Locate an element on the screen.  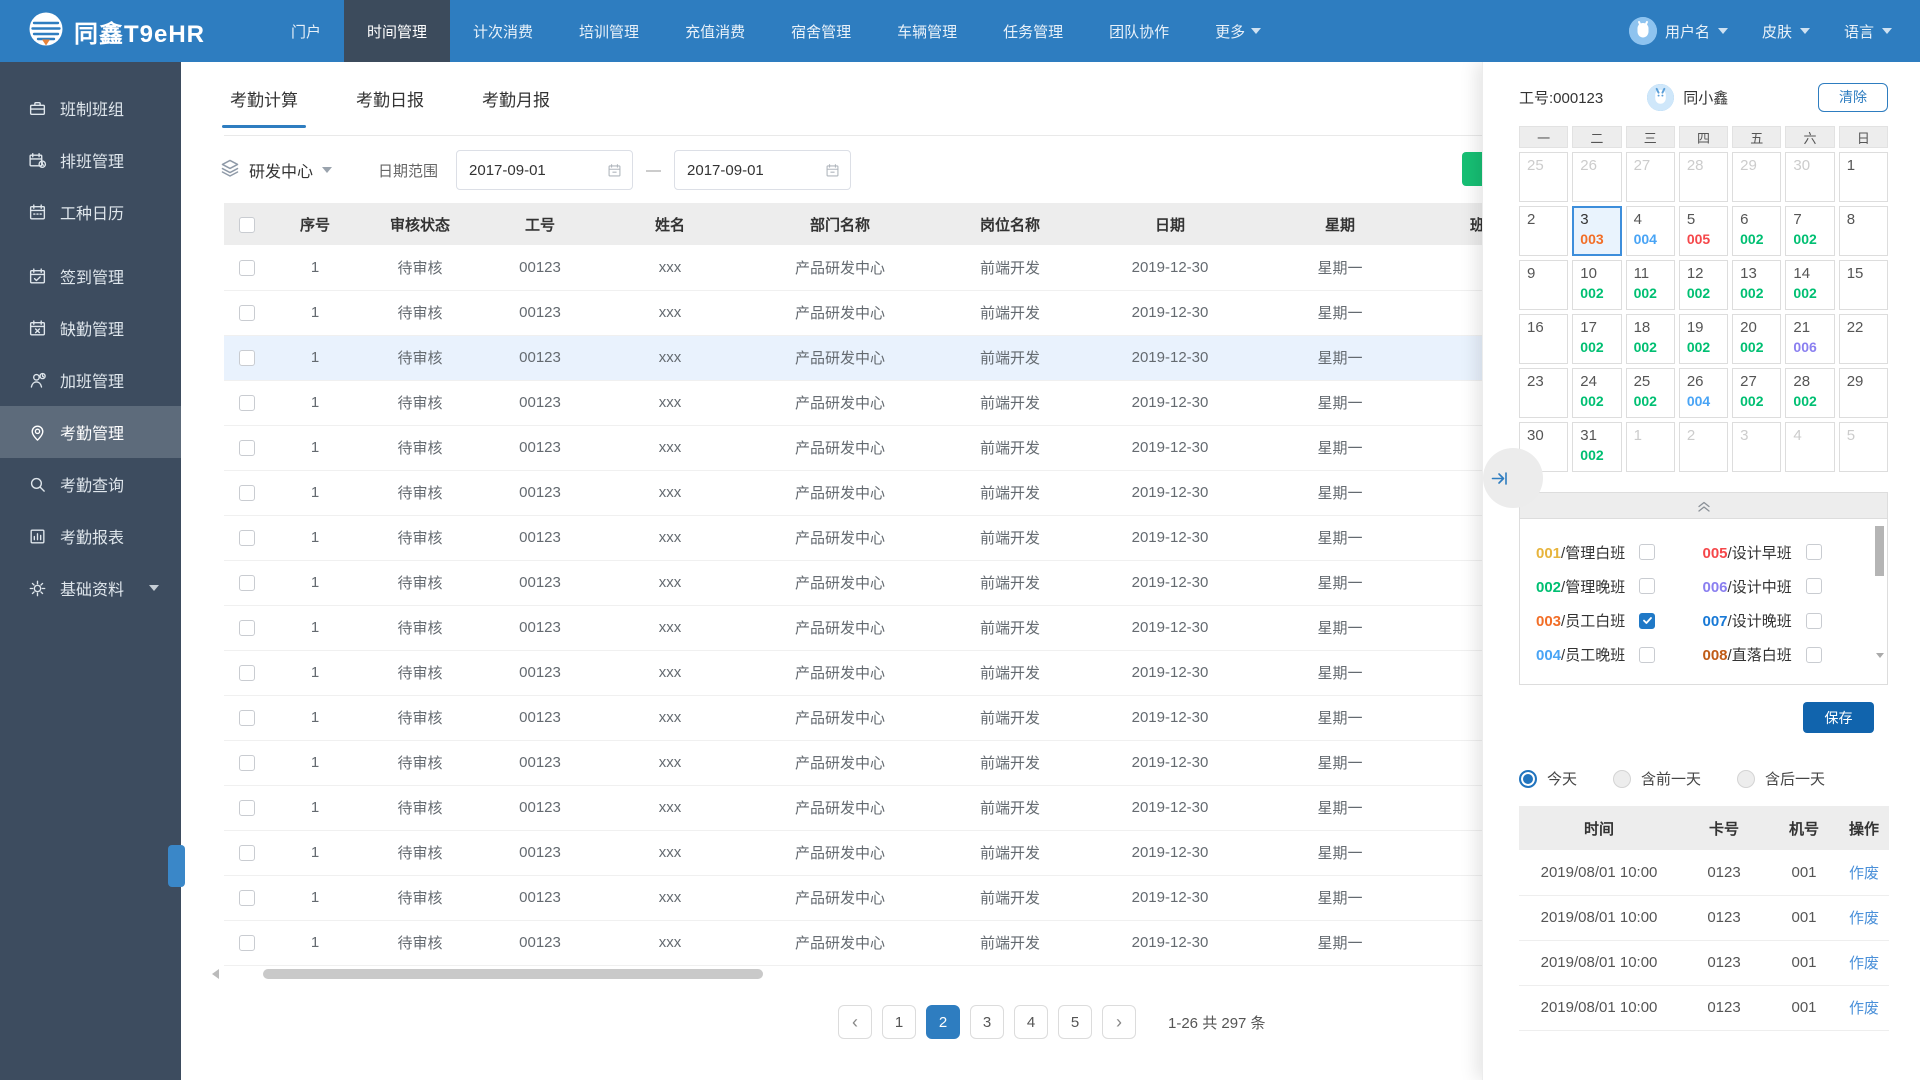
calendar-day: 6 002 is located at coordinates (1757, 231).